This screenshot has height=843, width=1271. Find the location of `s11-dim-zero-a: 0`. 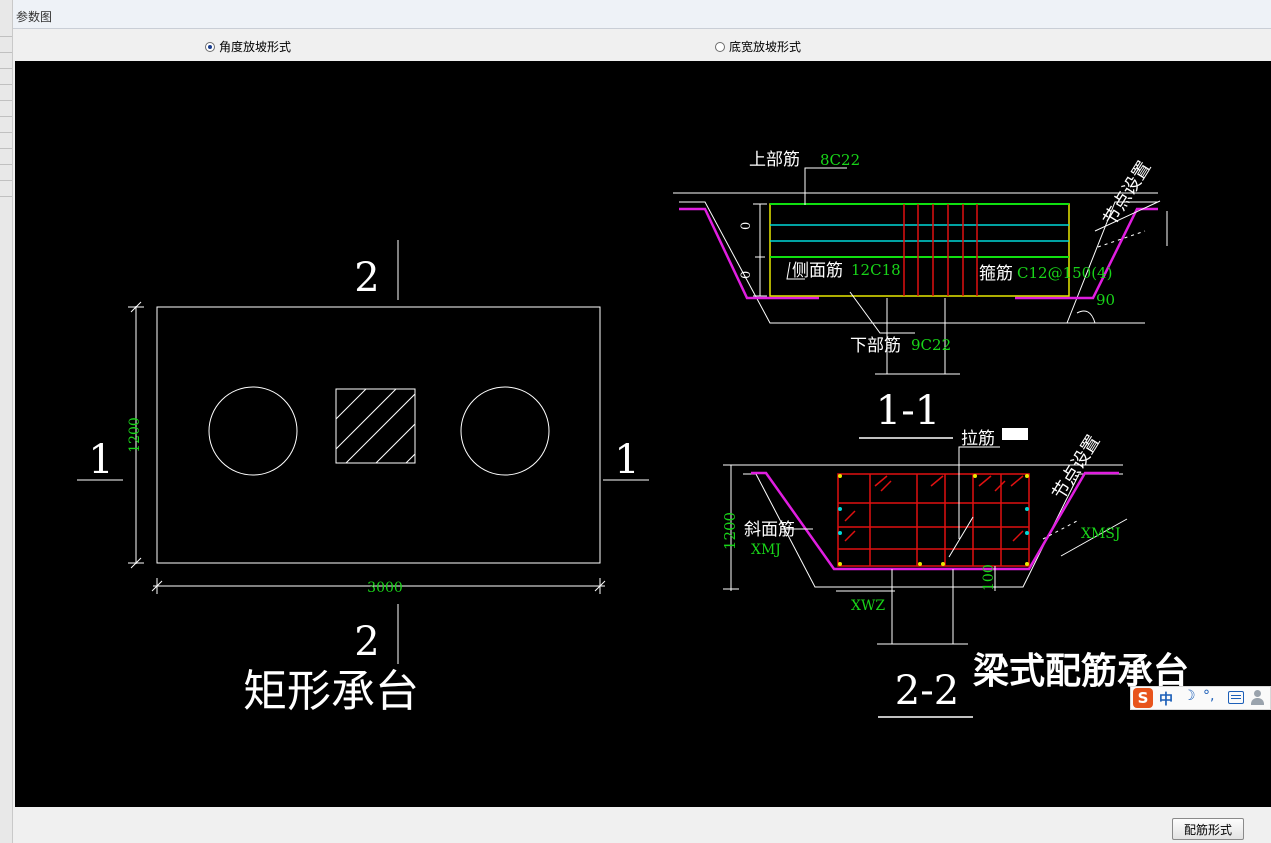

s11-dim-zero-a: 0 is located at coordinates (746, 226).